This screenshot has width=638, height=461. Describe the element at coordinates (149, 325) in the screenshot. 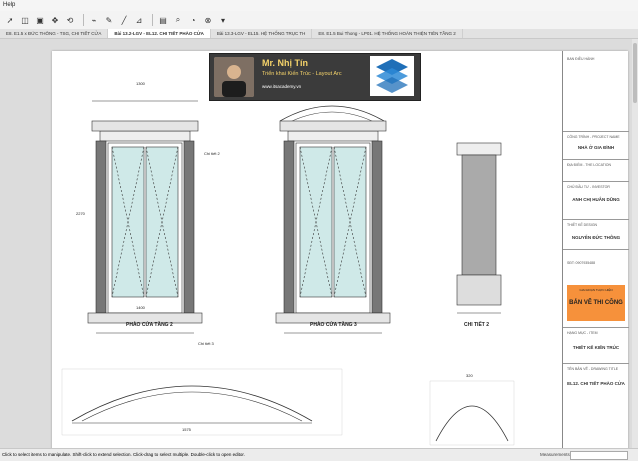

I see `left-window-title: PHÀO CỬA TẦNG 2` at that location.